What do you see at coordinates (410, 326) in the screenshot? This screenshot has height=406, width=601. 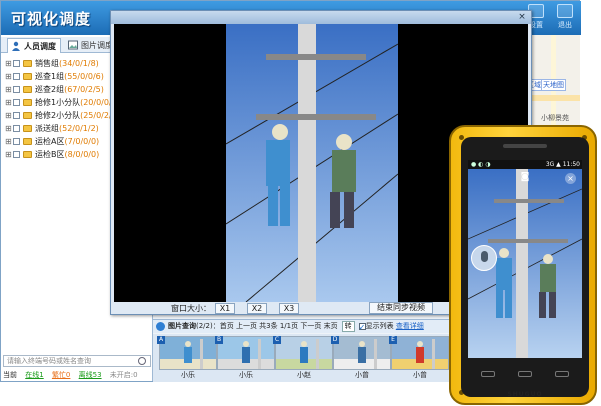 I see `view-detail-link: 查看详细` at bounding box center [410, 326].